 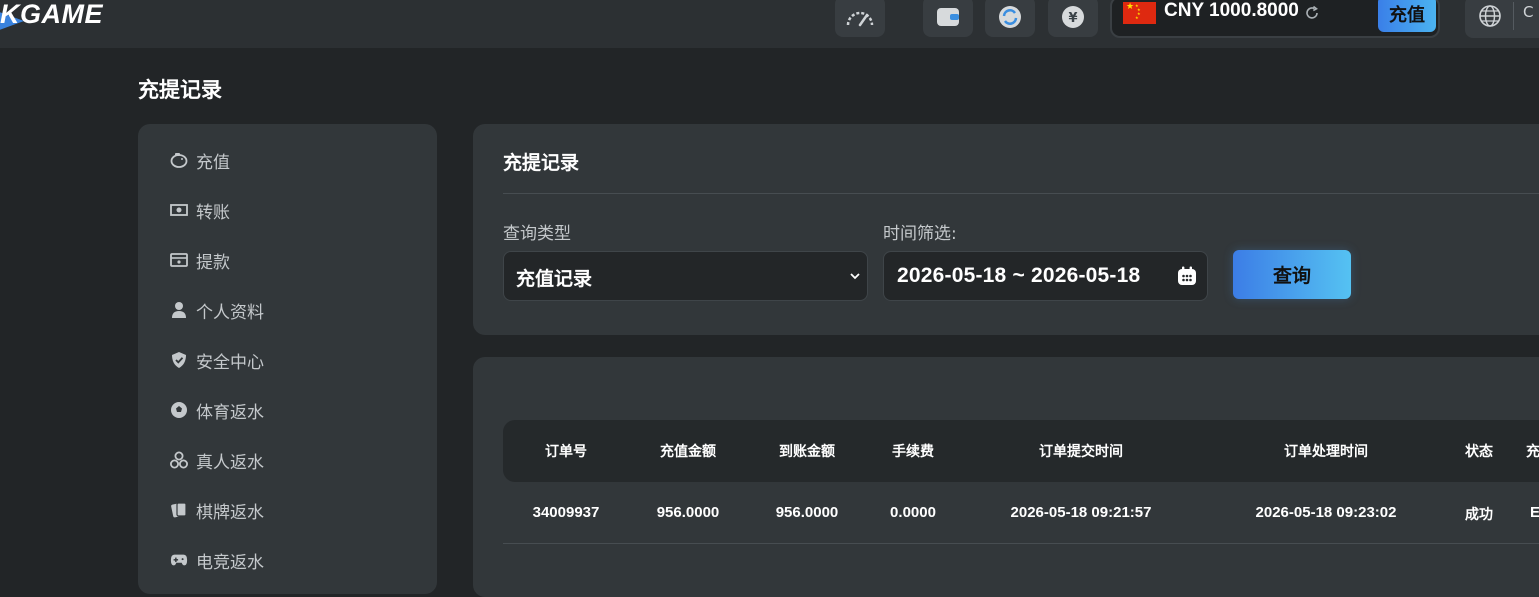 What do you see at coordinates (213, 262) in the screenshot?
I see `sidebar-item-label: 提款` at bounding box center [213, 262].